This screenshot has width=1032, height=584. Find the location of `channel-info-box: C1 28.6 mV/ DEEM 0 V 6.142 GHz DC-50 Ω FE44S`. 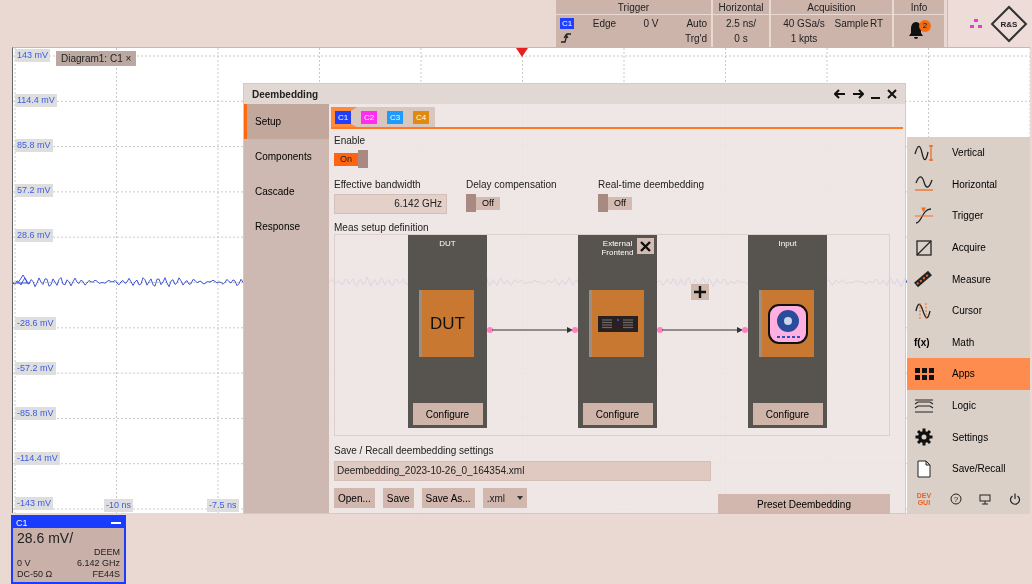

channel-info-box: C1 28.6 mV/ DEEM 0 V 6.142 GHz DC-50 Ω FE44S is located at coordinates (68, 549).